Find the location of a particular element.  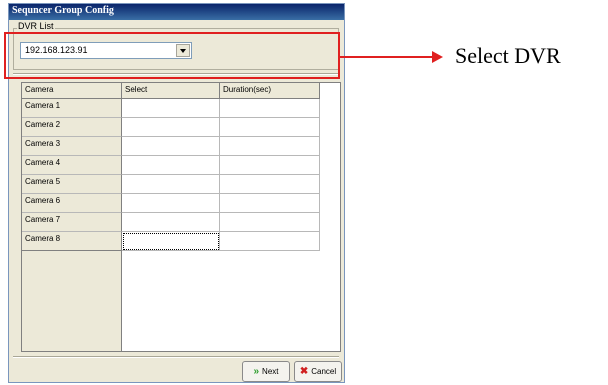

arrow-right-icon is located at coordinates (437, 57).